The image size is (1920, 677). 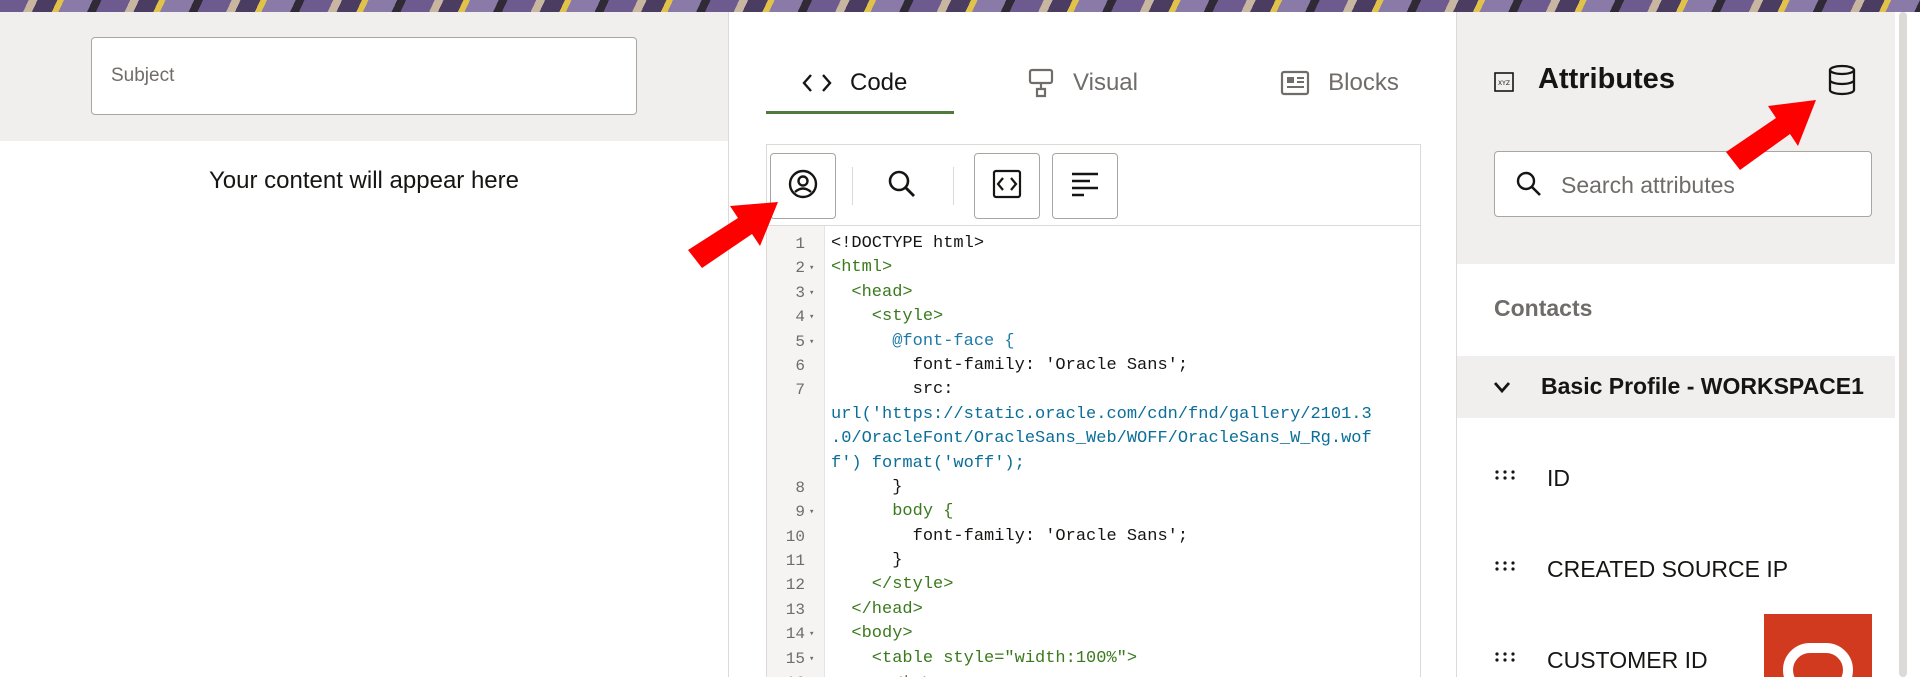 What do you see at coordinates (960, 6) in the screenshot?
I see `decorative-banner` at bounding box center [960, 6].